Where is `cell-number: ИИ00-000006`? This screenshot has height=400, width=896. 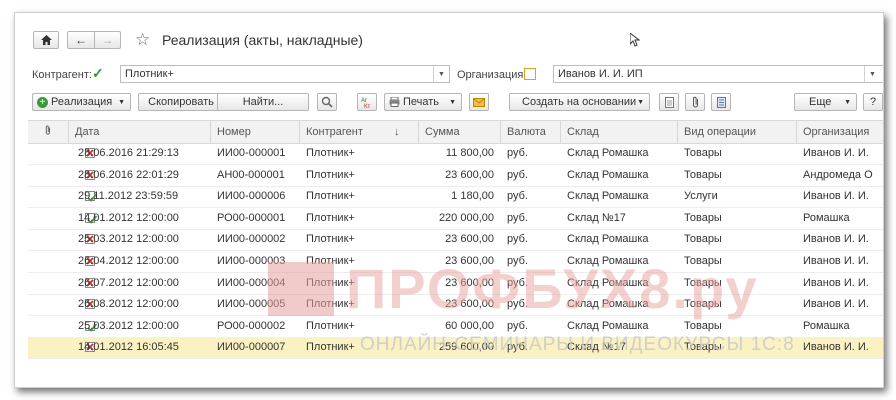 cell-number: ИИ00-000006 is located at coordinates (251, 196).